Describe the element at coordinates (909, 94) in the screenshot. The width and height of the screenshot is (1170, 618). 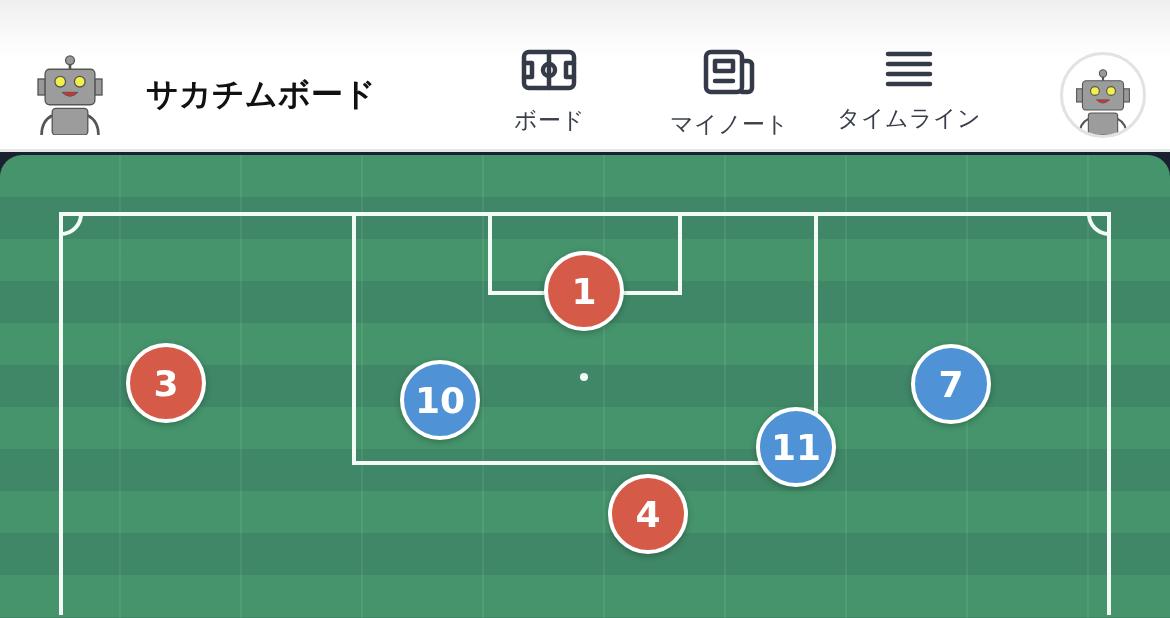
I see `nav-tab: タイムライン` at that location.